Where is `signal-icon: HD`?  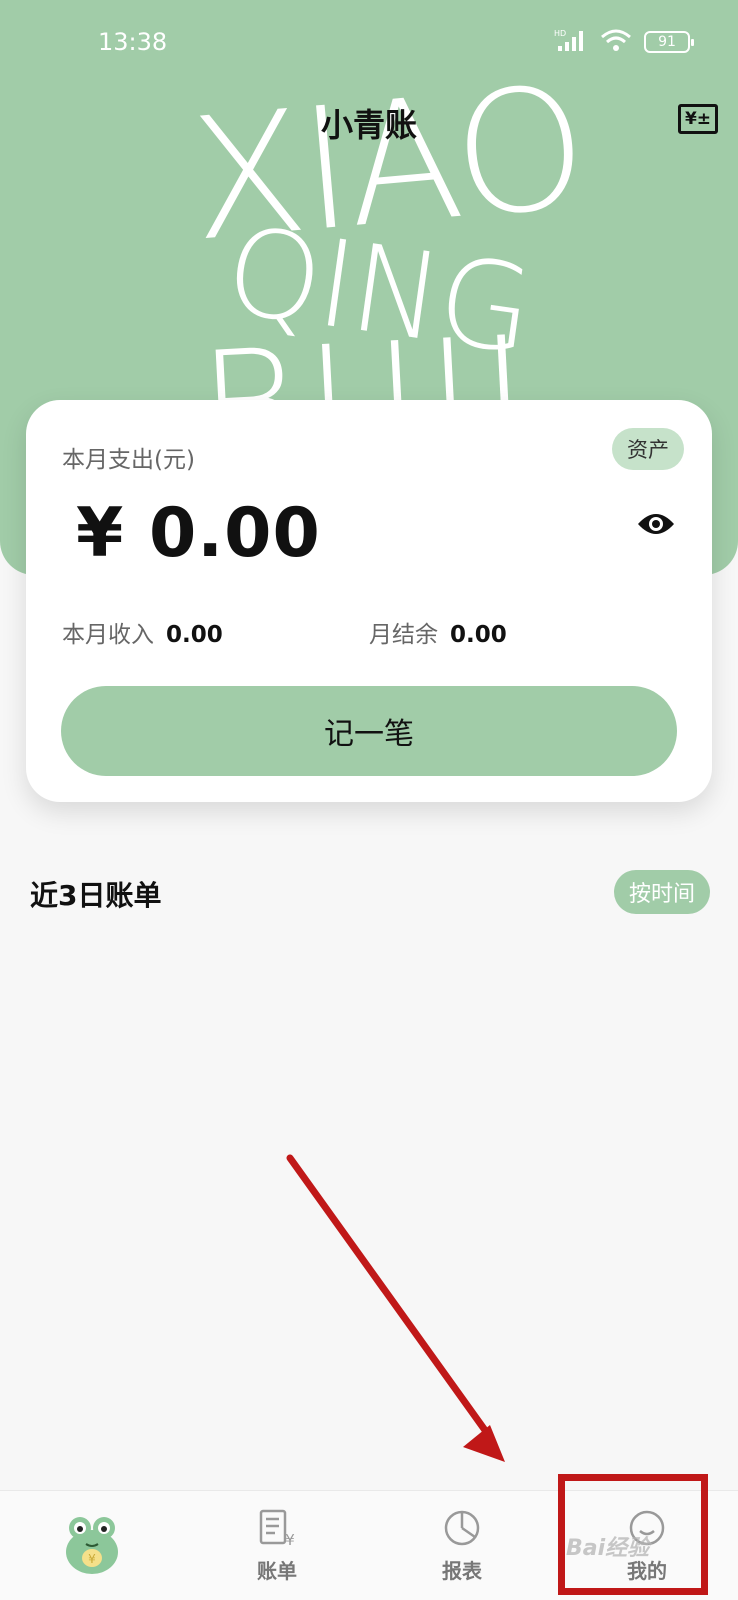 signal-icon: HD is located at coordinates (571, 42).